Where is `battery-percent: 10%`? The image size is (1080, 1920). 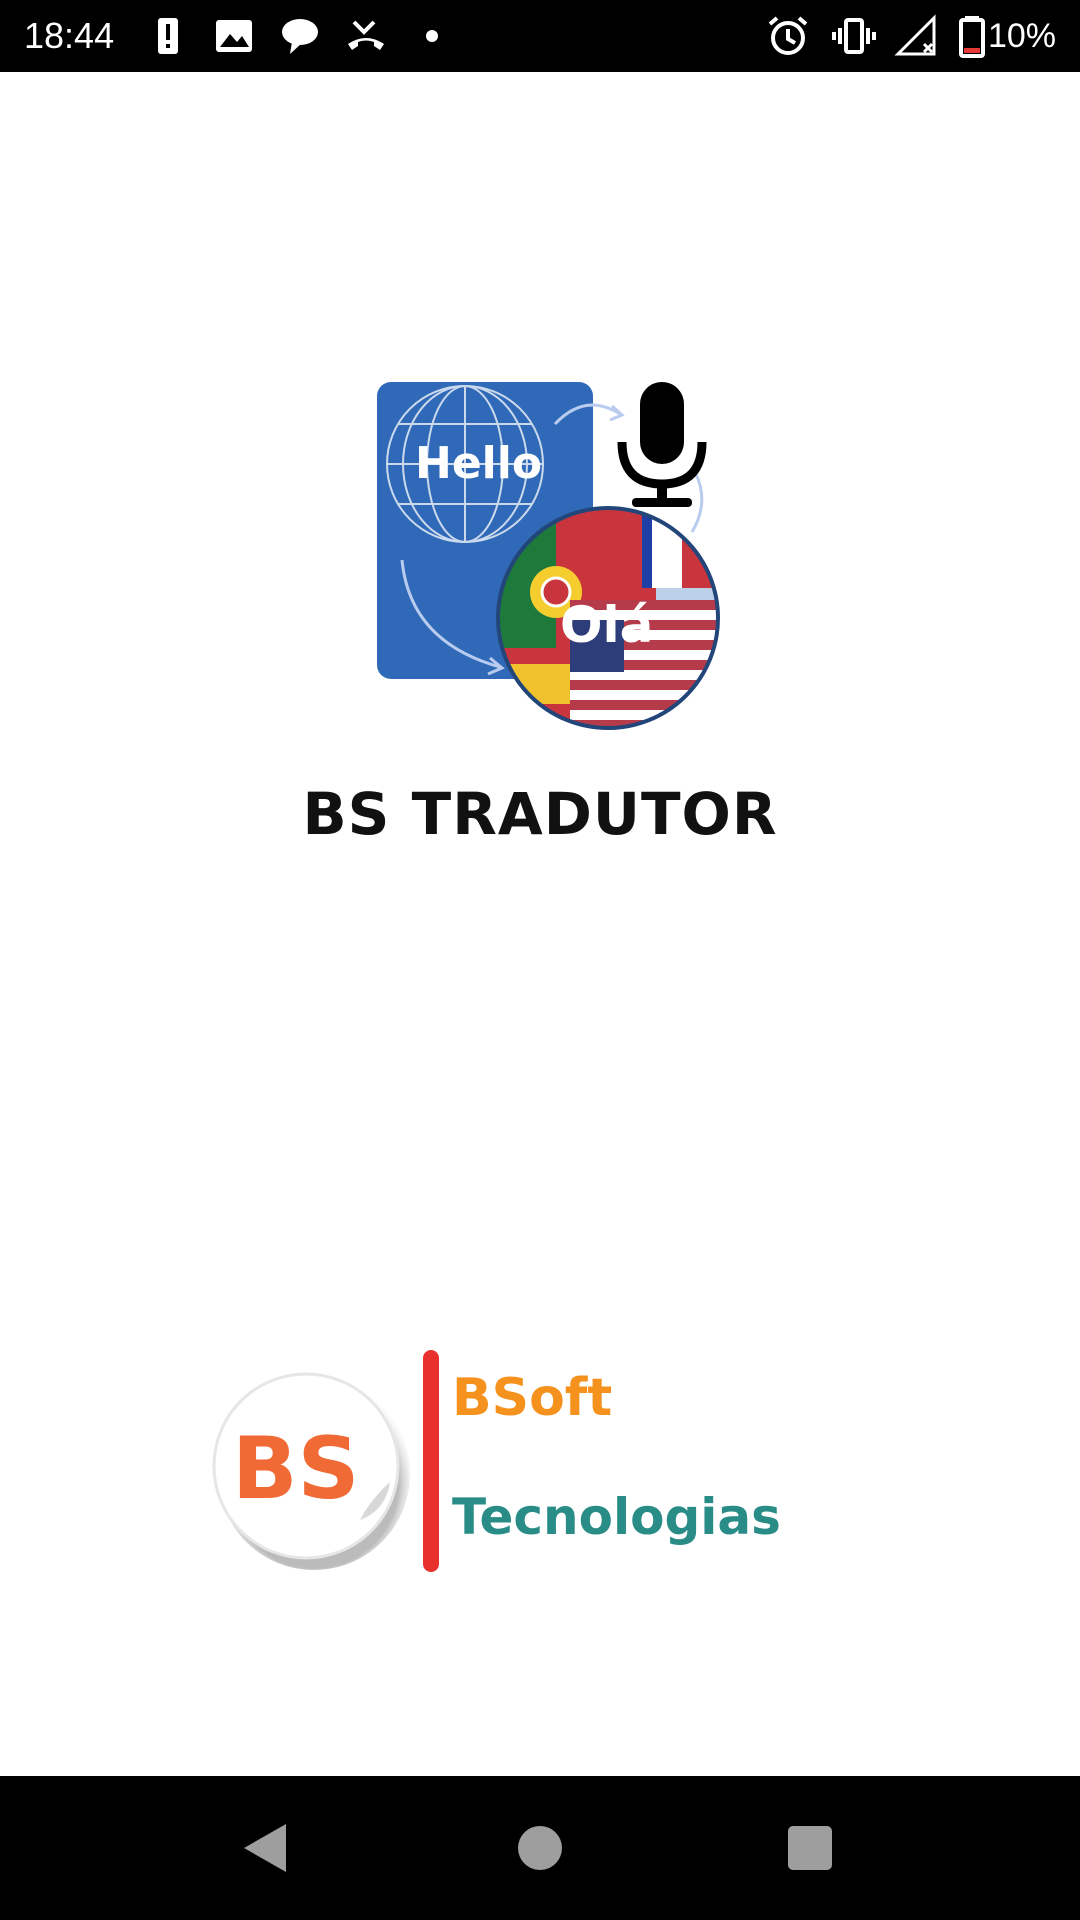
battery-percent: 10% is located at coordinates (1021, 36).